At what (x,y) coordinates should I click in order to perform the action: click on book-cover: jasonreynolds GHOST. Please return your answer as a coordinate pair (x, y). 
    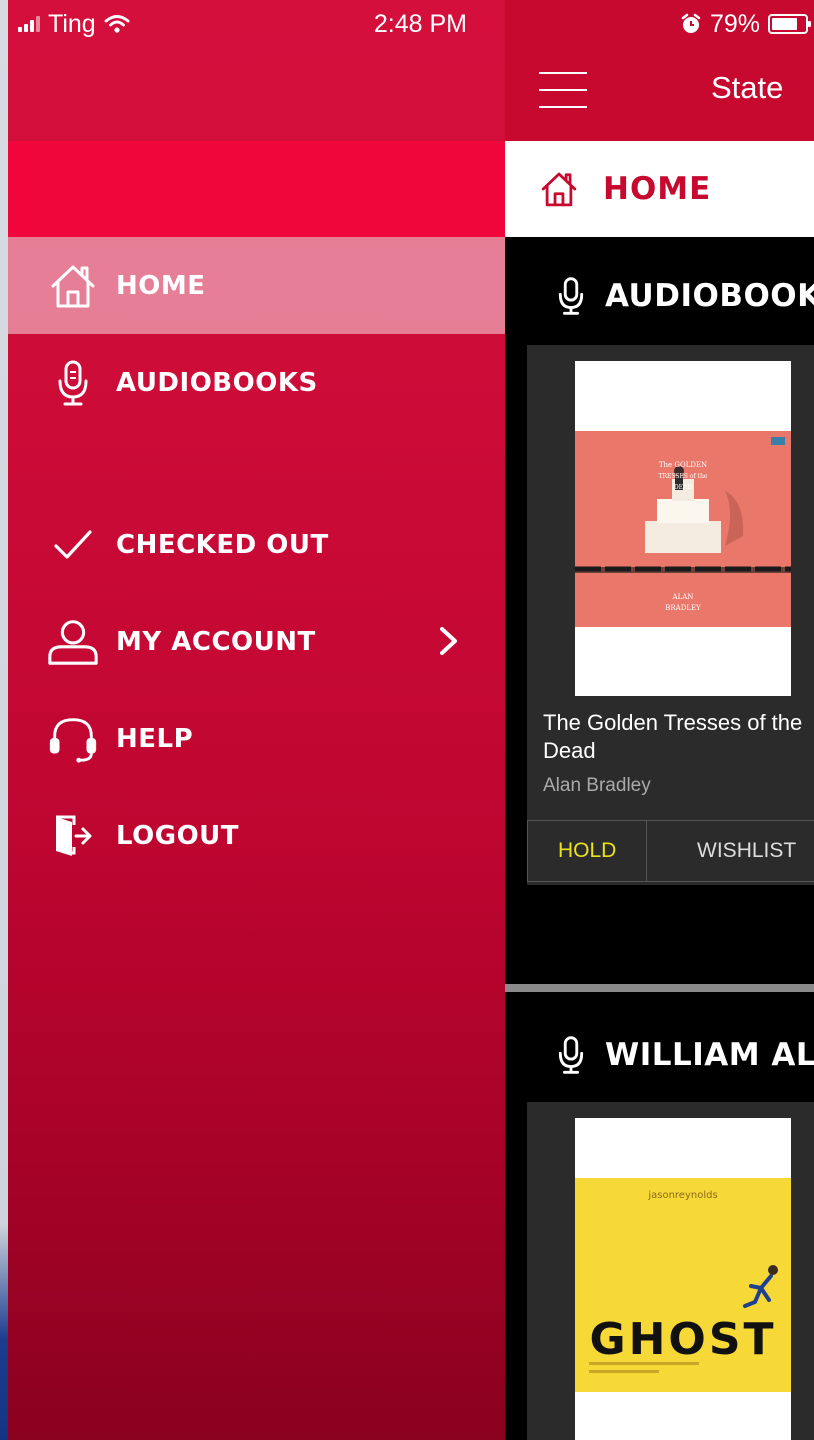
    Looking at the image, I should click on (683, 1279).